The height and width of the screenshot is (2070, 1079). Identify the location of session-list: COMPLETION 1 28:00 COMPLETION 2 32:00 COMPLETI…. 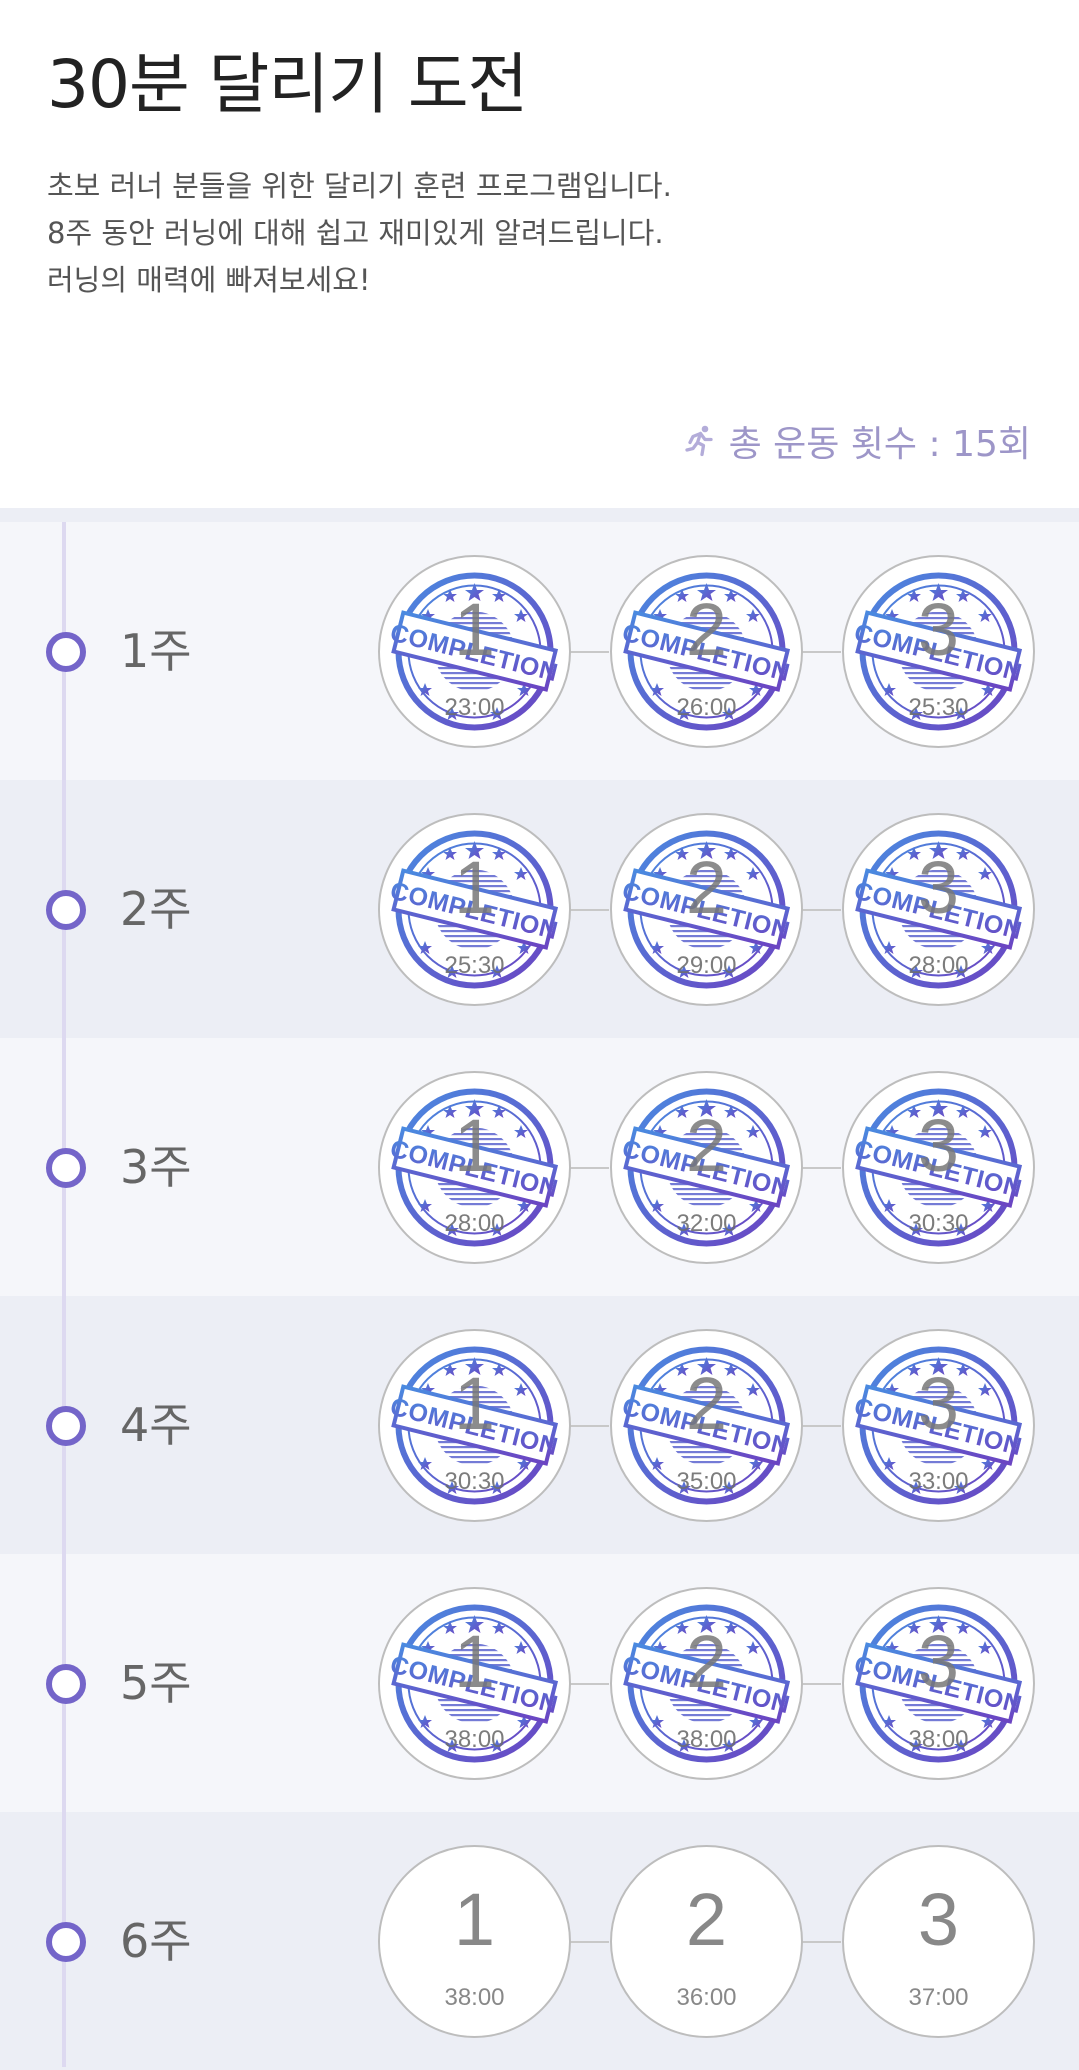
(706, 1167).